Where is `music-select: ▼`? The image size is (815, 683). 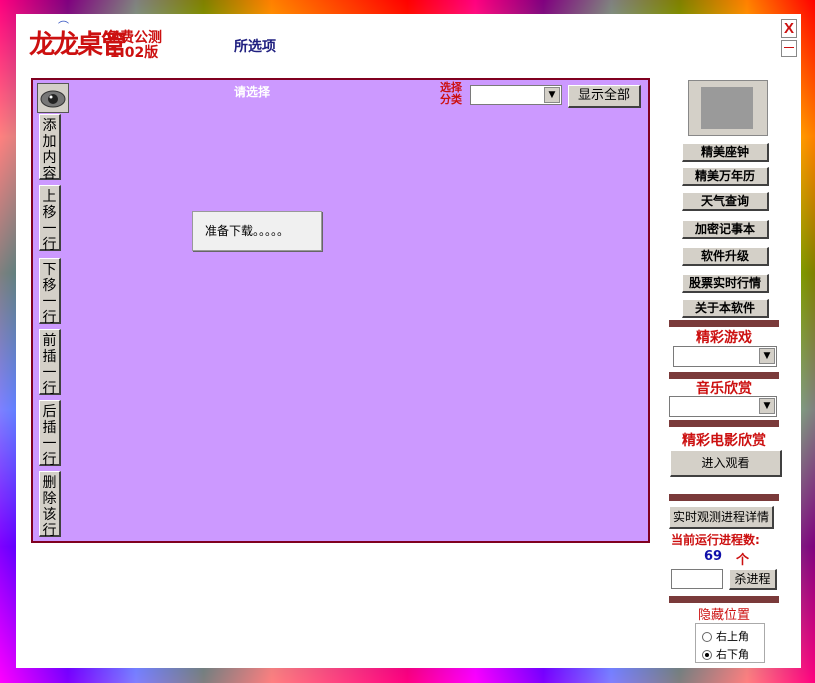
music-select: ▼ is located at coordinates (723, 406).